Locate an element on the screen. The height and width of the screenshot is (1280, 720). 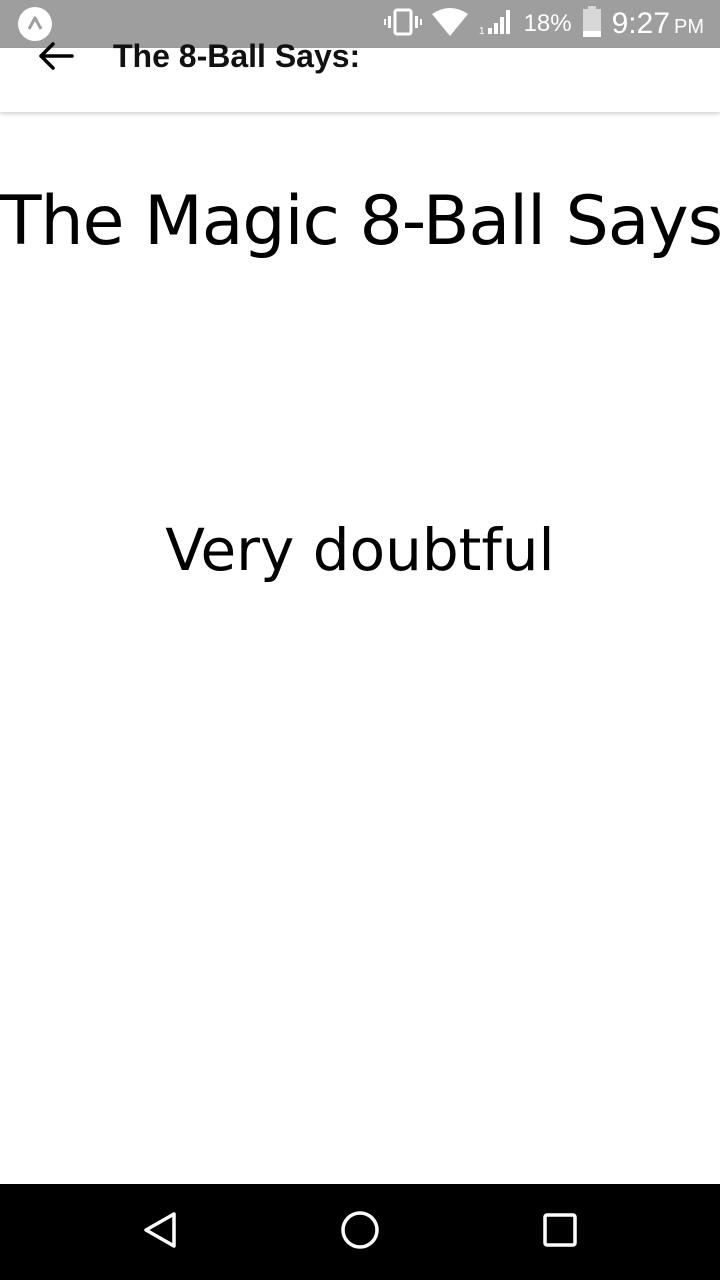
clock: 9:27 PM is located at coordinates (658, 24).